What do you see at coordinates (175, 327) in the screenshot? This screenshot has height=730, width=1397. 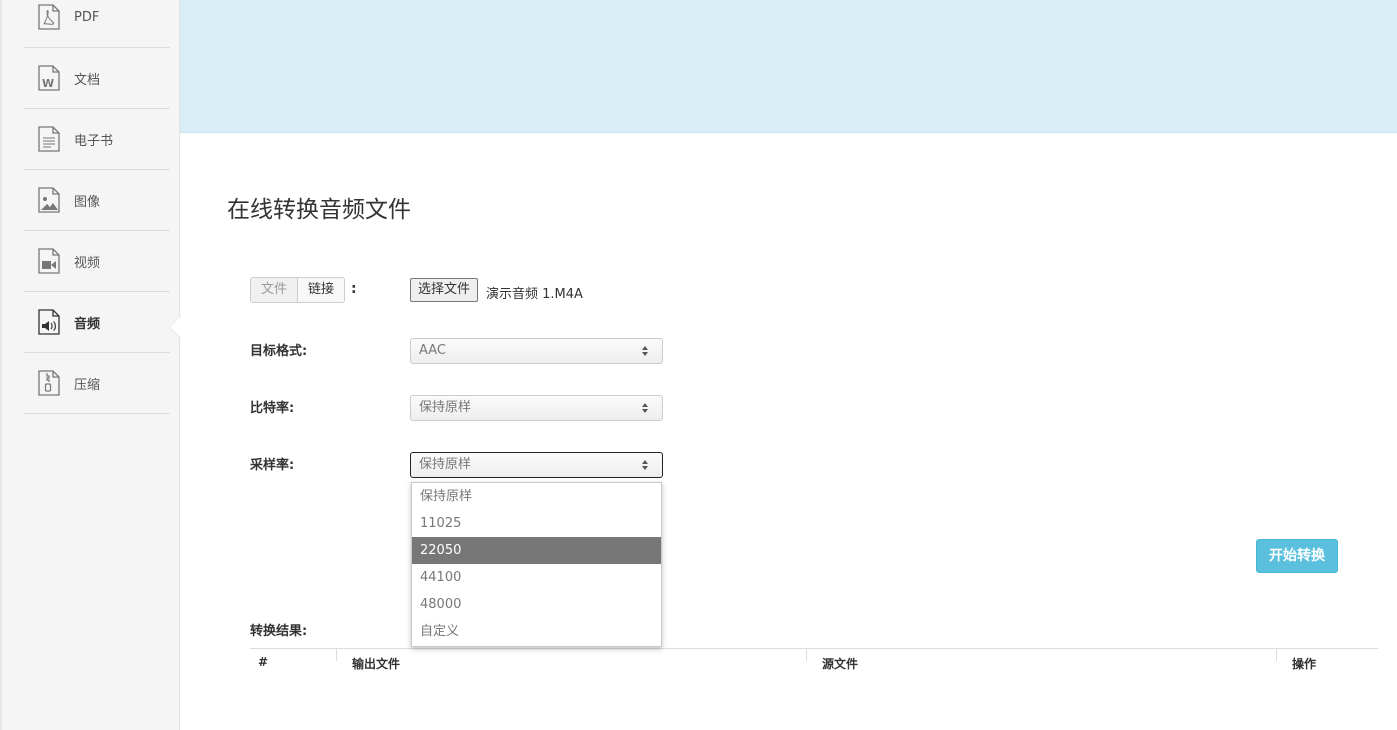 I see `active-indicator-fill` at bounding box center [175, 327].